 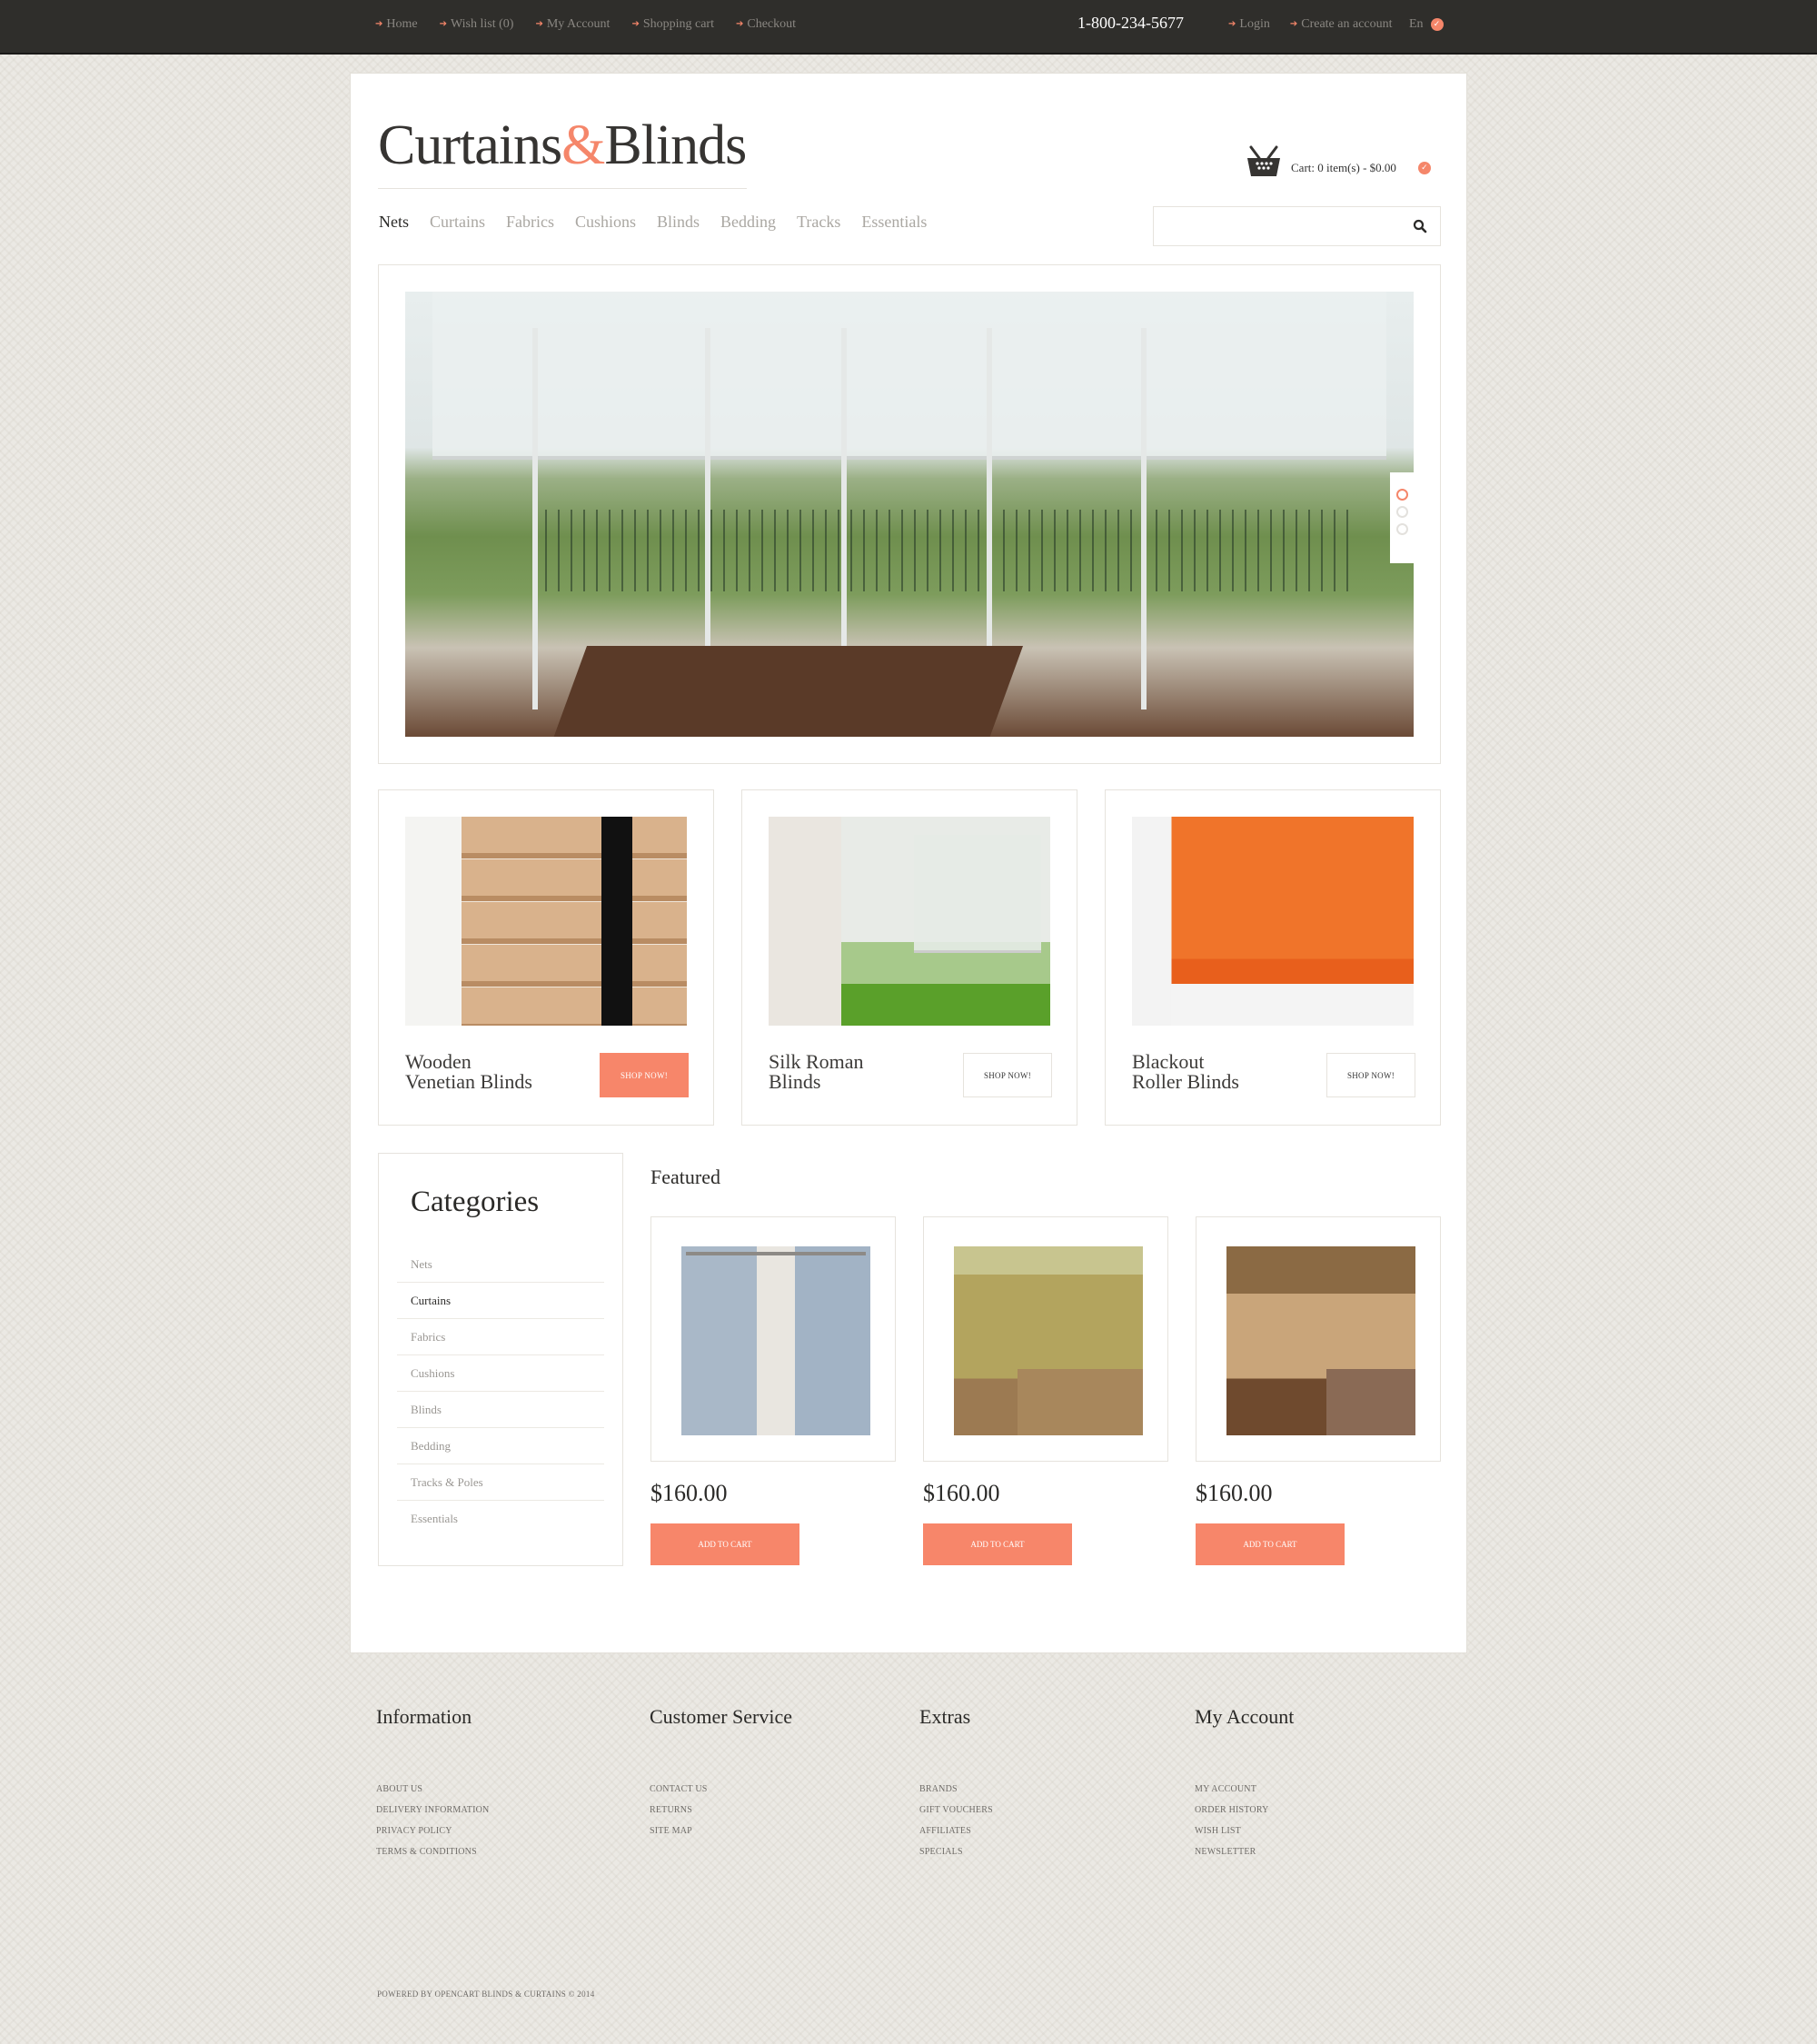 I want to click on footer-link-contact-us: CONTACT US, so click(x=721, y=1790).